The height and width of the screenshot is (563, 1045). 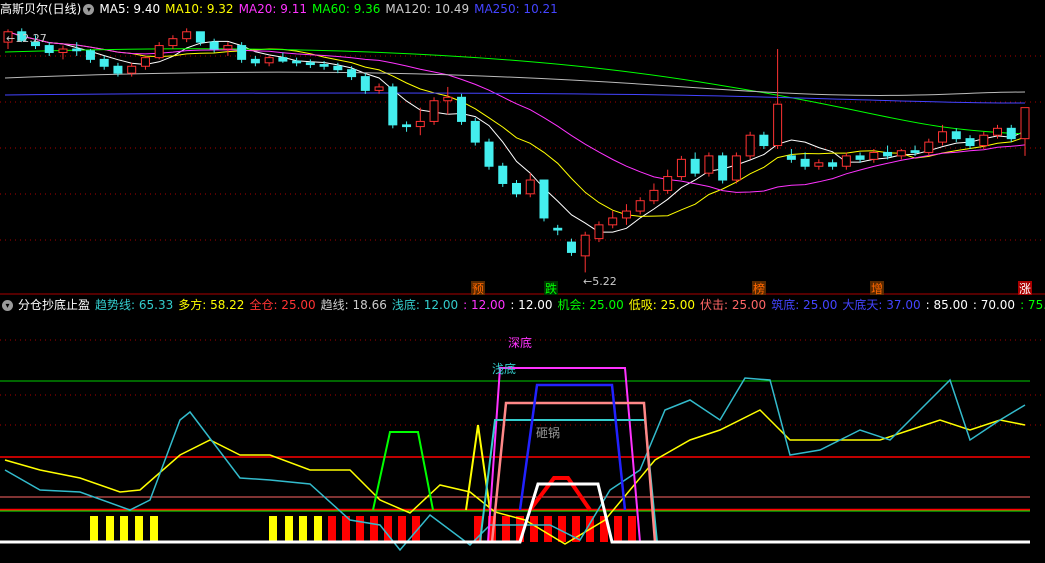 I want to click on signal-text: 跌, so click(x=551, y=288).